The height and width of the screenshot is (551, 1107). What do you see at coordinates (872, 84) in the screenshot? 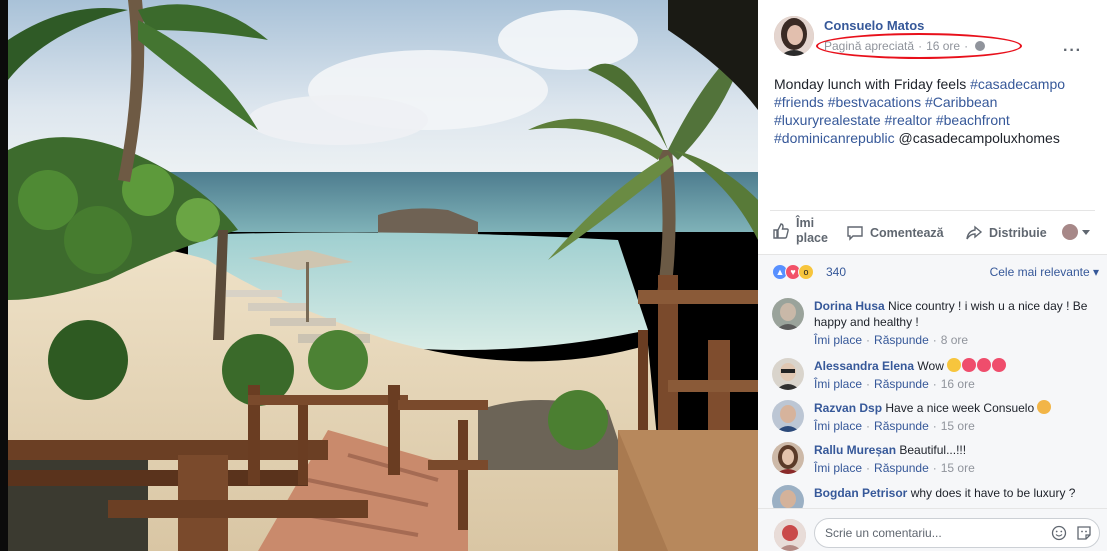
I see `post-text-plain: Monday lunch with Friday feels` at bounding box center [872, 84].